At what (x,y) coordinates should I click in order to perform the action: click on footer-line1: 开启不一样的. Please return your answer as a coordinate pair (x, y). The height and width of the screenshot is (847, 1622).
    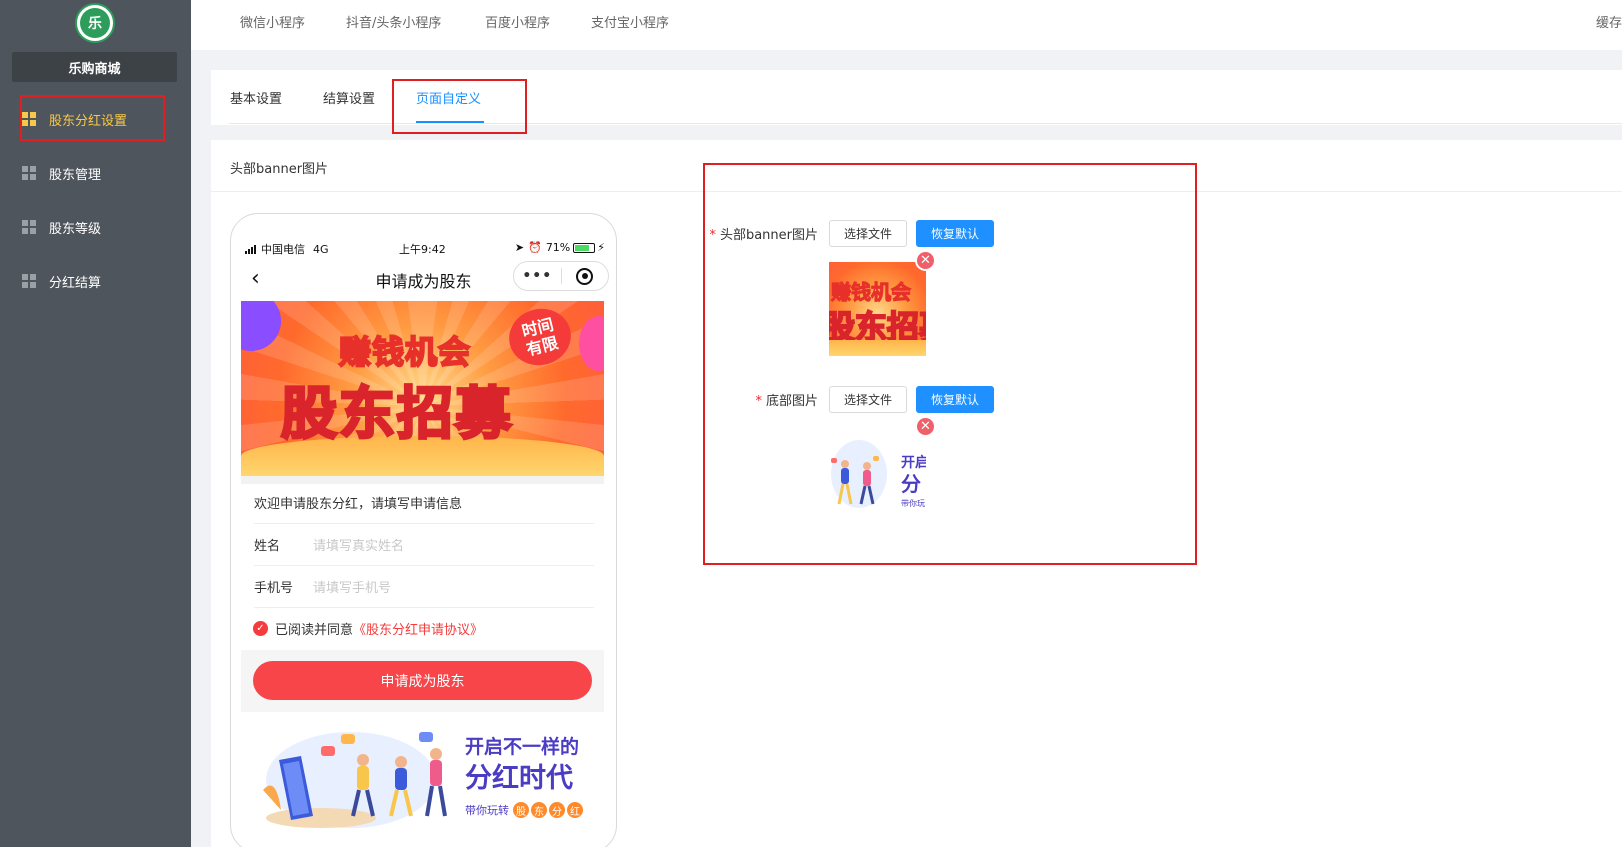
    Looking at the image, I should click on (522, 747).